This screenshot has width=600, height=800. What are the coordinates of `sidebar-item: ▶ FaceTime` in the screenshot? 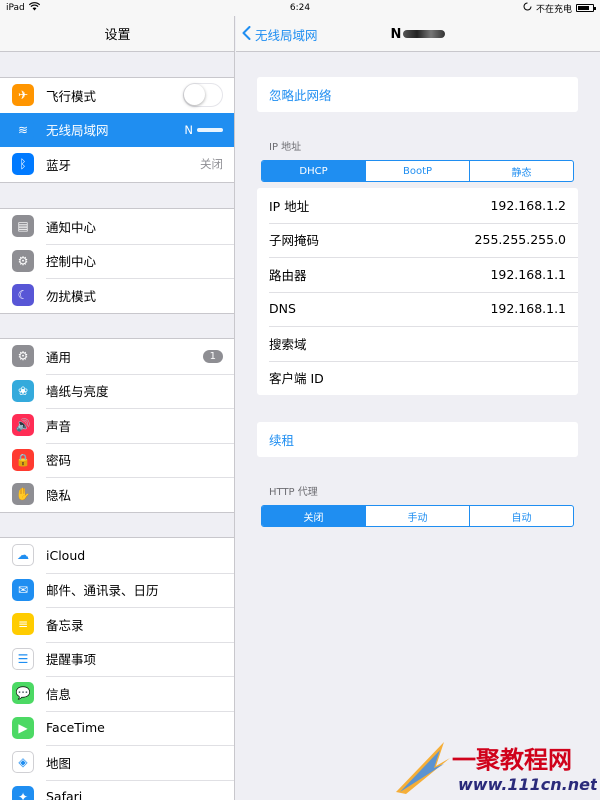 It's located at (117, 728).